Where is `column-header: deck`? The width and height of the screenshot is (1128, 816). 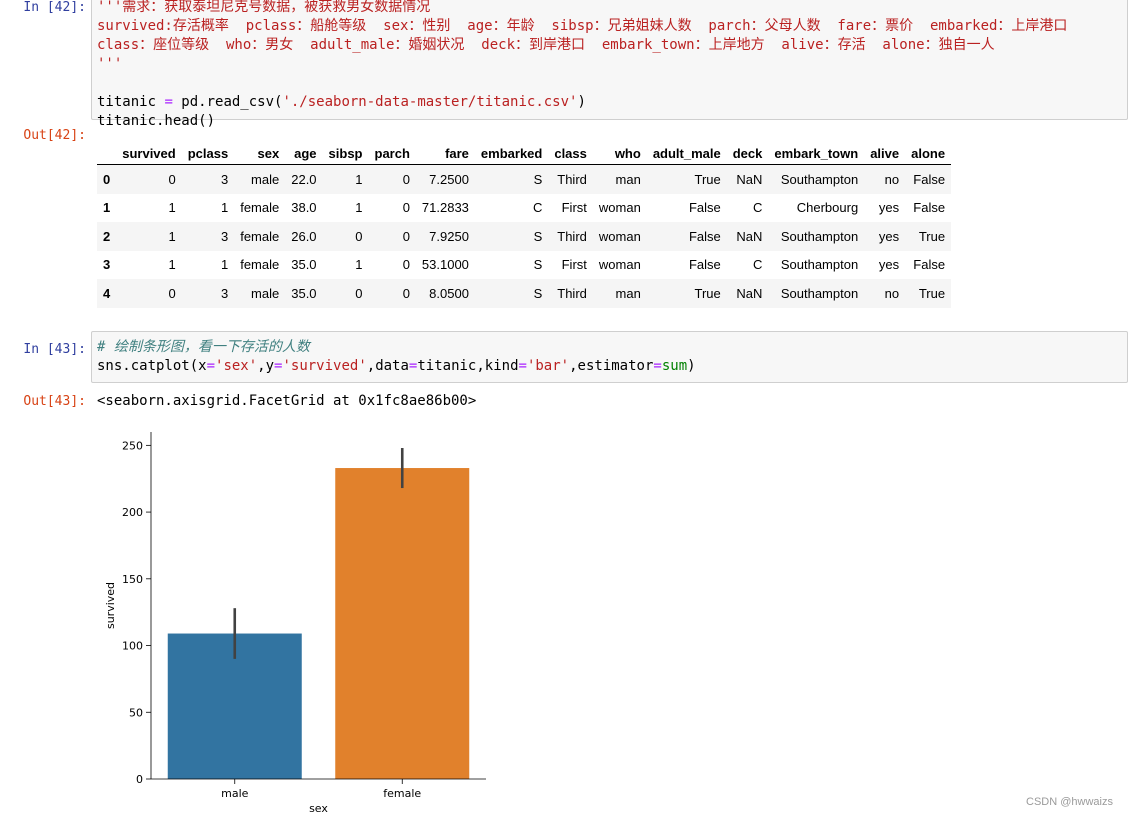 column-header: deck is located at coordinates (747, 153).